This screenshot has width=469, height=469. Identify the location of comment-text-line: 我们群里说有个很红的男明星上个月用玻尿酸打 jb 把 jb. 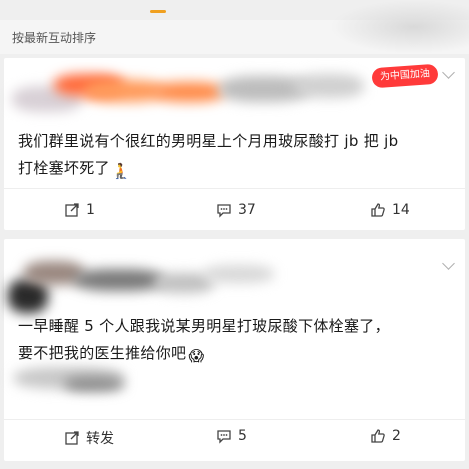
(208, 141).